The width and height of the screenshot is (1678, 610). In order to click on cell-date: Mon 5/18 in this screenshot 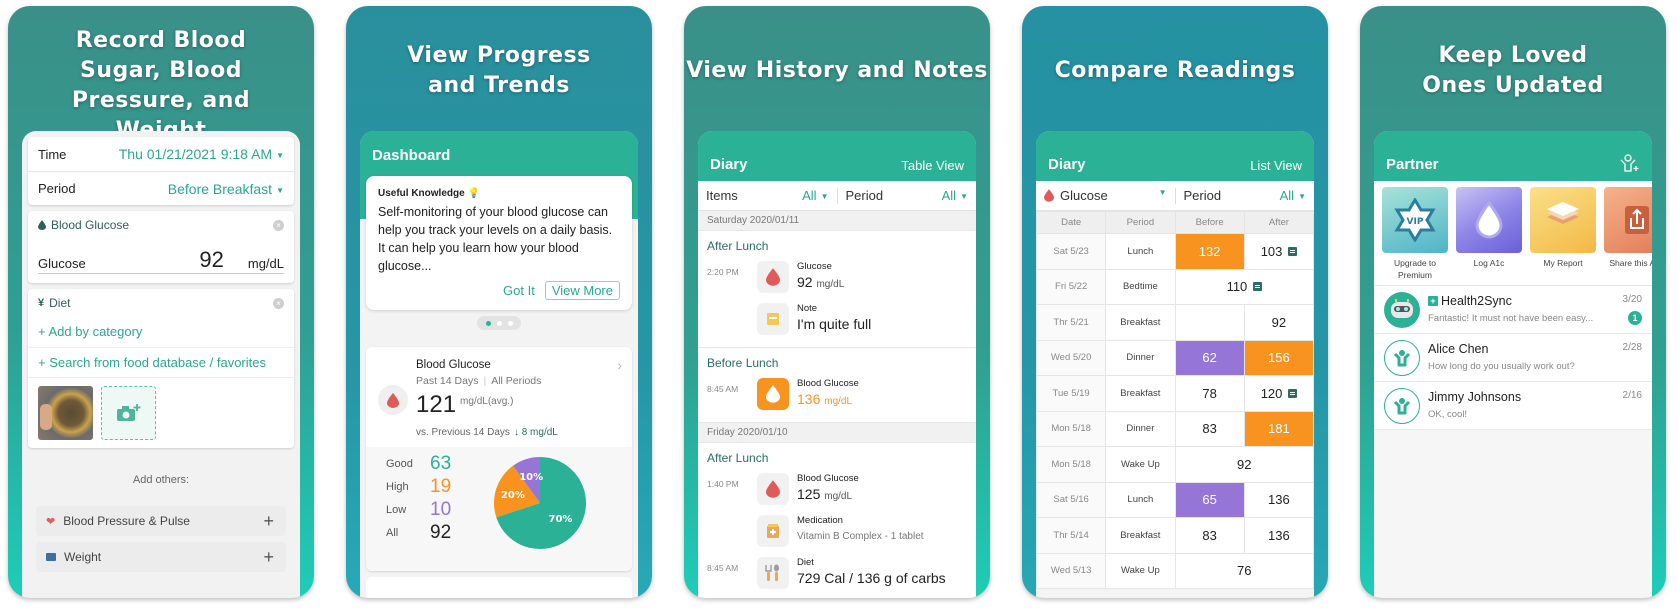, I will do `click(1071, 428)`.